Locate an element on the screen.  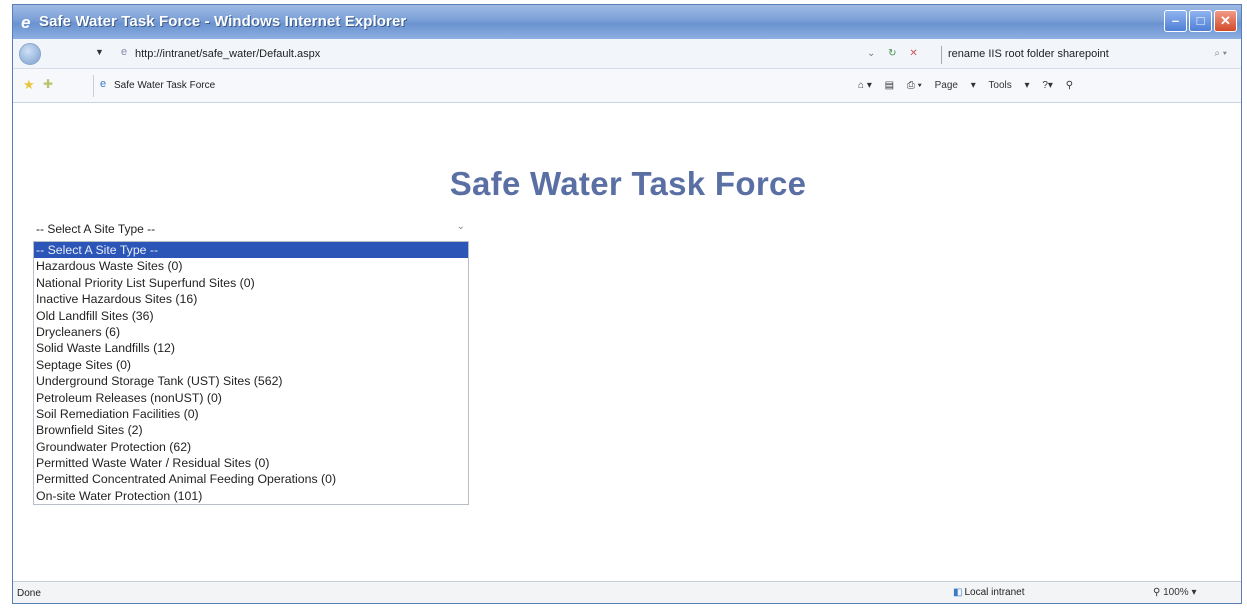
close-button: ✕ is located at coordinates (1225, 21).